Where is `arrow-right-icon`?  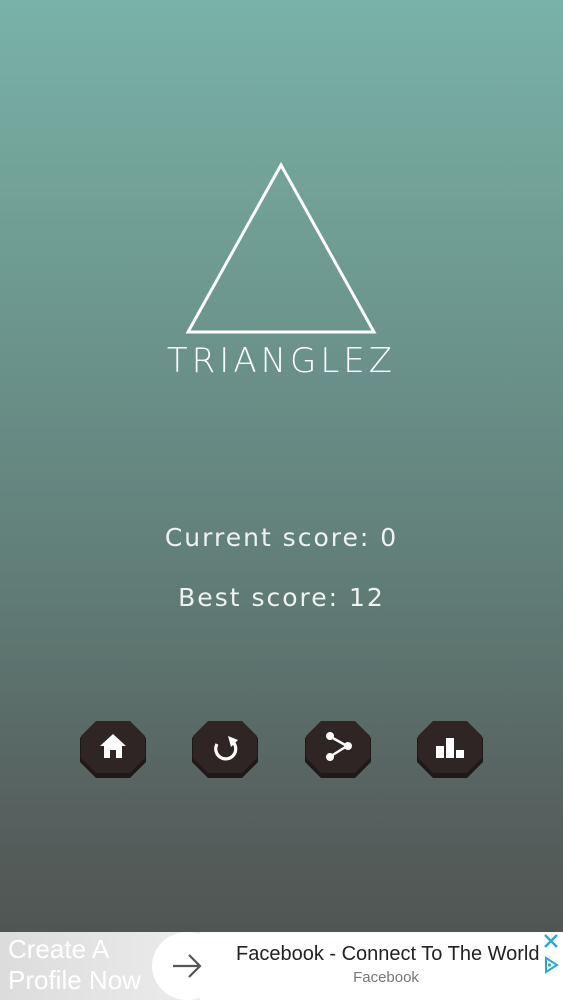 arrow-right-icon is located at coordinates (187, 966).